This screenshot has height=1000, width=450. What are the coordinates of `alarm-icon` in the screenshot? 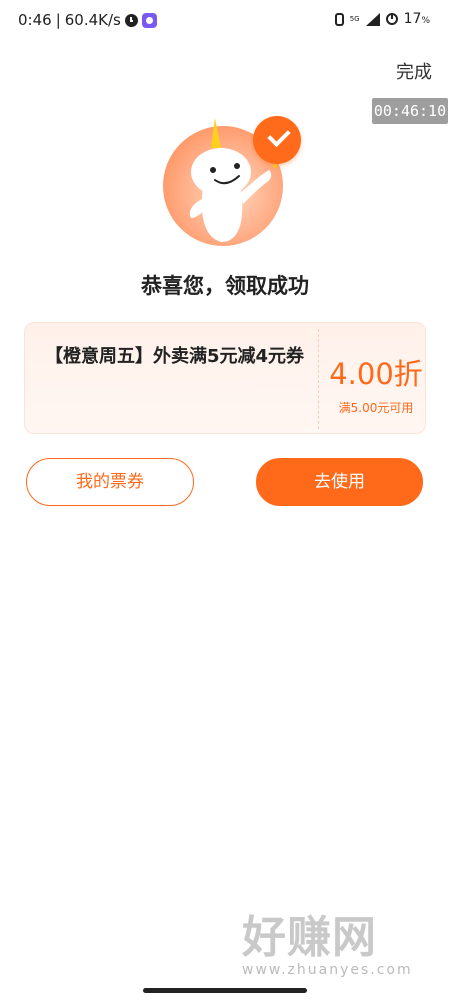 It's located at (131, 20).